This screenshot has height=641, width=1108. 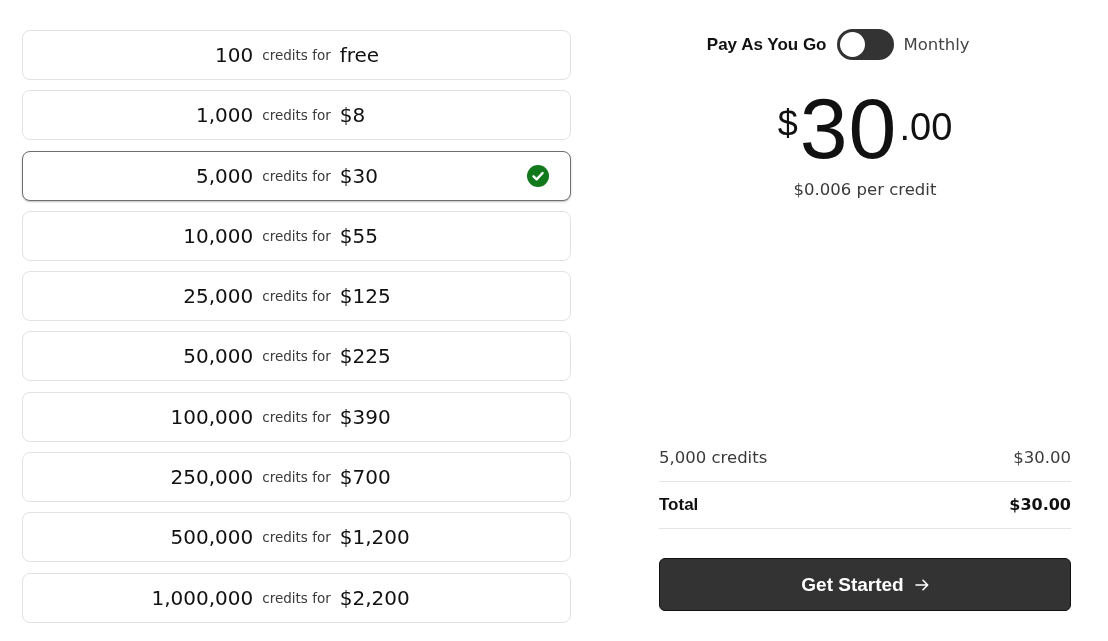 What do you see at coordinates (296, 477) in the screenshot?
I see `credit-package-option: 250,000 credits for $700` at bounding box center [296, 477].